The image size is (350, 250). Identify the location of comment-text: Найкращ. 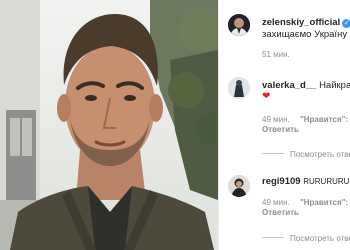
(334, 85).